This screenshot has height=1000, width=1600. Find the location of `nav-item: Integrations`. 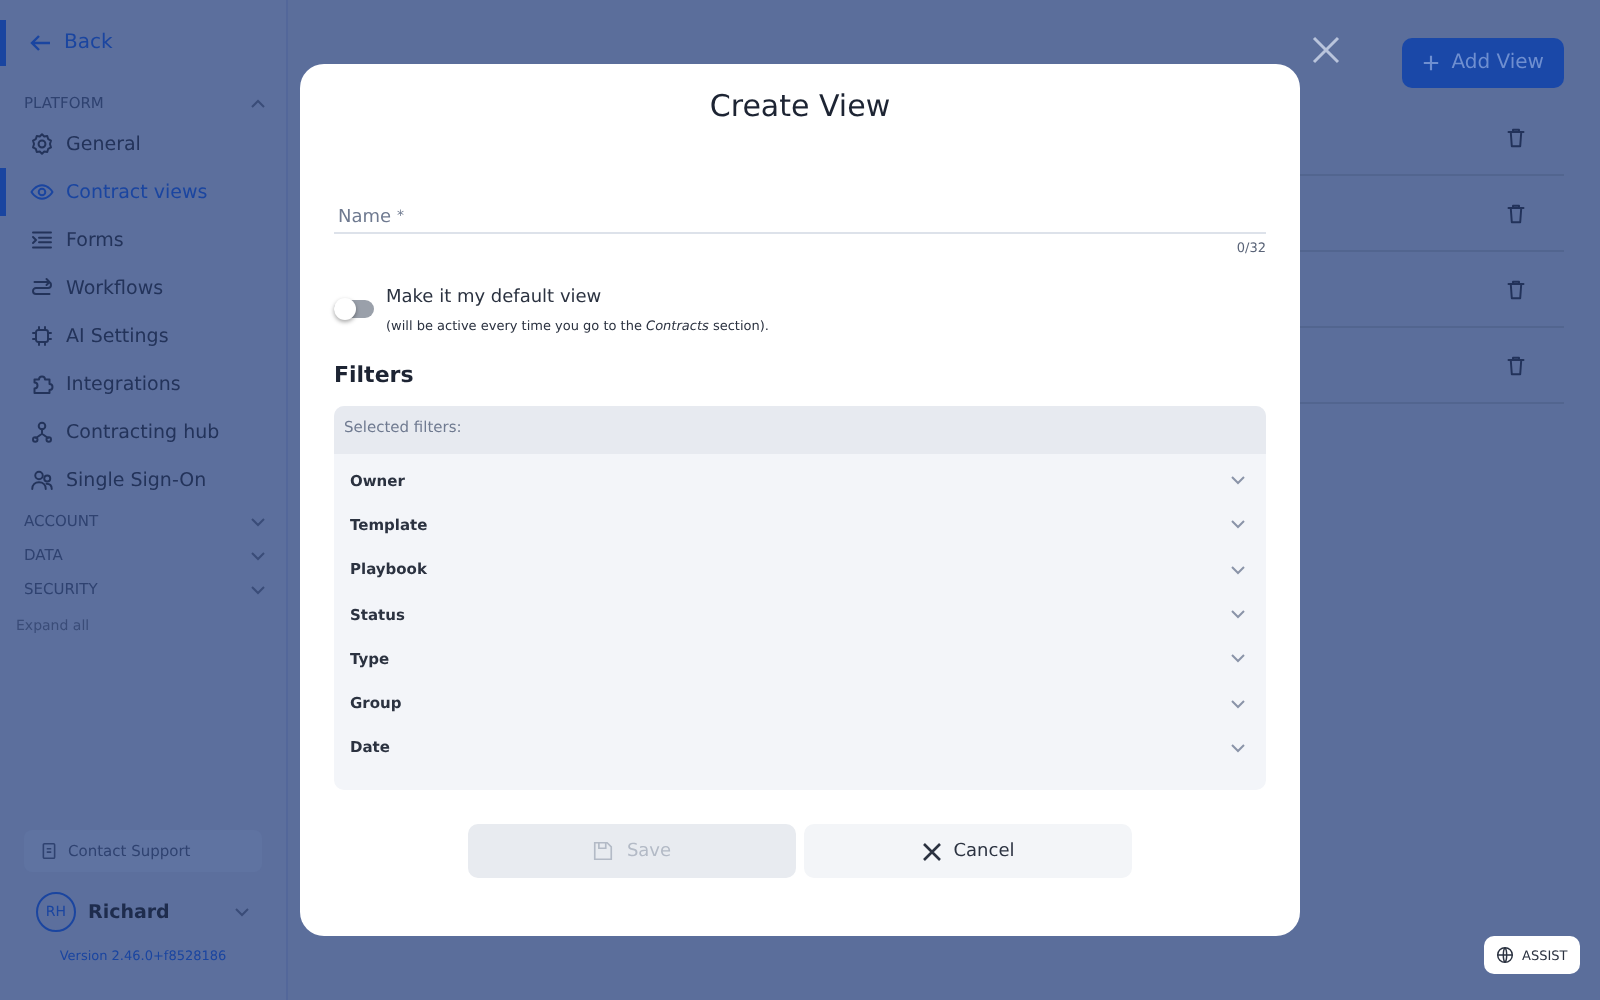

nav-item: Integrations is located at coordinates (143, 384).